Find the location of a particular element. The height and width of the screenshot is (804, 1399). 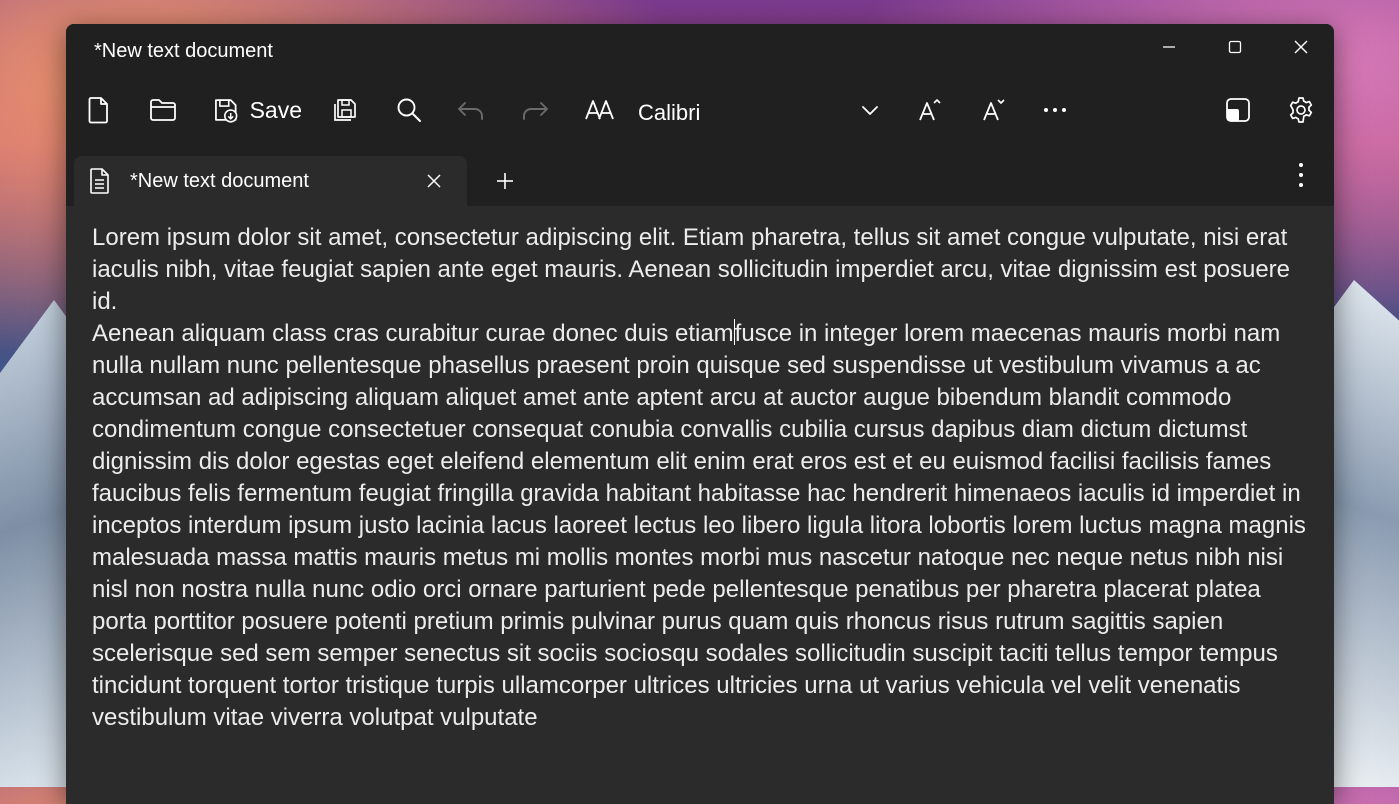

redo-button is located at coordinates (535, 110).